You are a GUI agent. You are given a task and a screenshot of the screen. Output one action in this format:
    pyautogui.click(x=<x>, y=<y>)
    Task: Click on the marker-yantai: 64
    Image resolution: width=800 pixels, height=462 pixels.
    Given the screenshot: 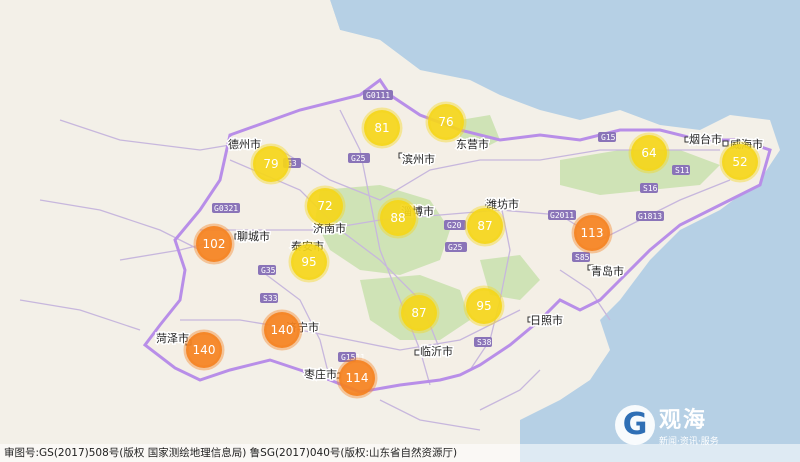 What is the action you would take?
    pyautogui.click(x=649, y=153)
    